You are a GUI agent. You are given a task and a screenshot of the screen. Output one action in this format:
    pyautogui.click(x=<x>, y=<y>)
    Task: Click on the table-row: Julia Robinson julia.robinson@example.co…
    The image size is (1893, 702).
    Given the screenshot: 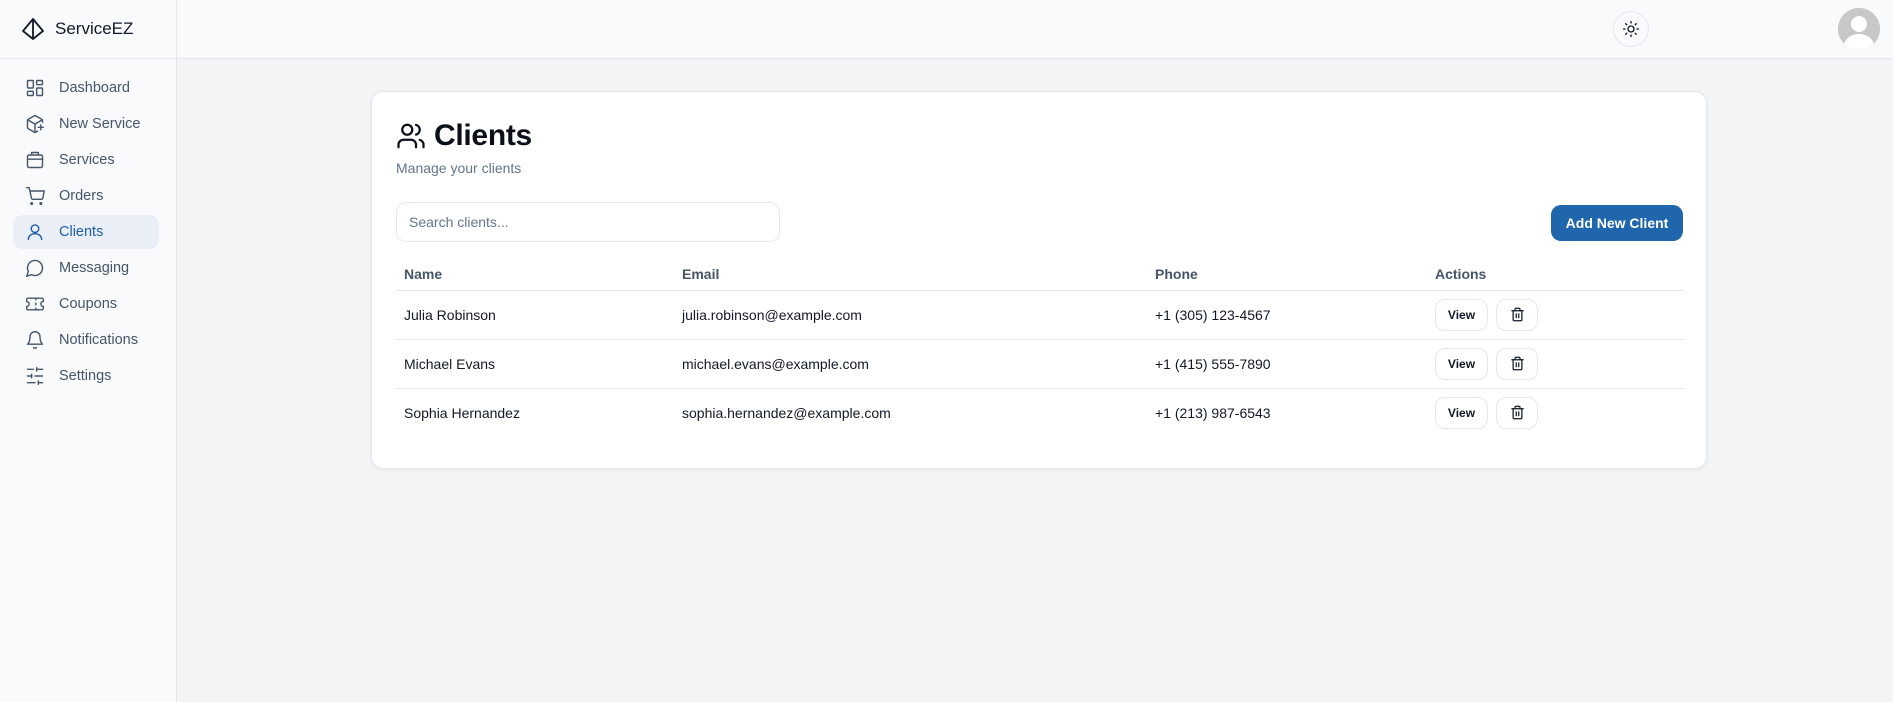 What is the action you would take?
    pyautogui.click(x=1040, y=315)
    